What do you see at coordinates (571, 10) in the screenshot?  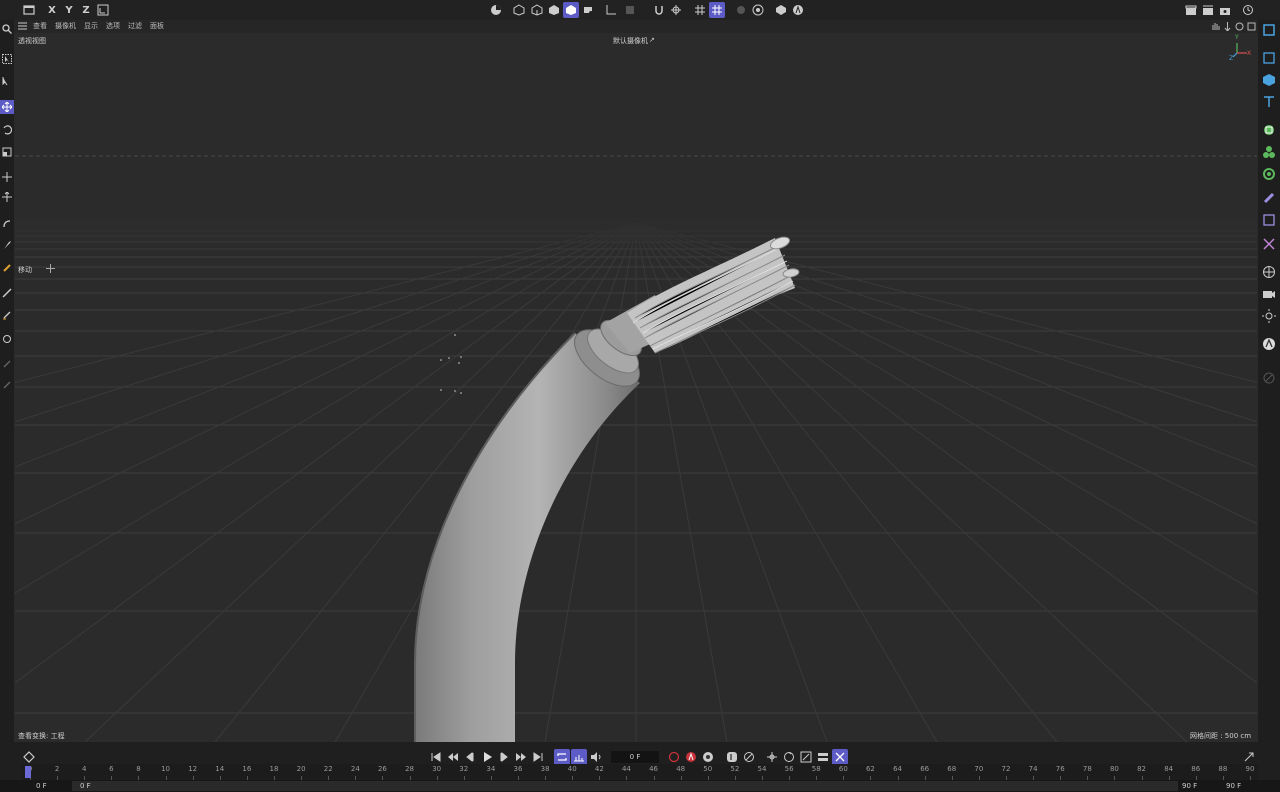 I see `model-mode-icon` at bounding box center [571, 10].